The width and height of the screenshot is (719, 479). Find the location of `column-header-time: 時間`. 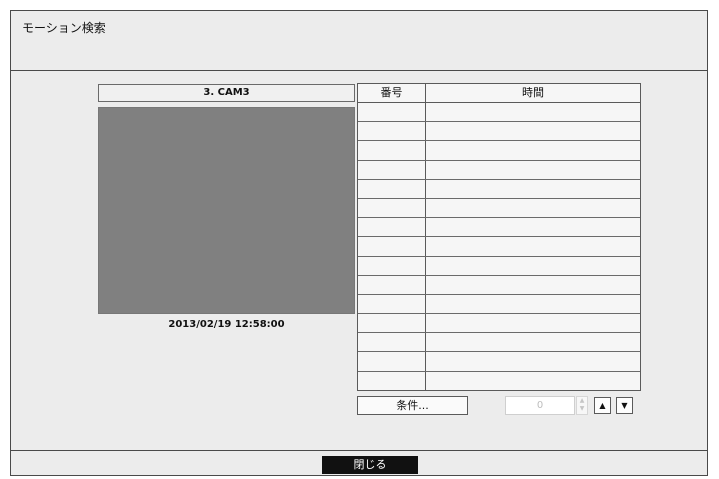

column-header-time: 時間 is located at coordinates (533, 93).